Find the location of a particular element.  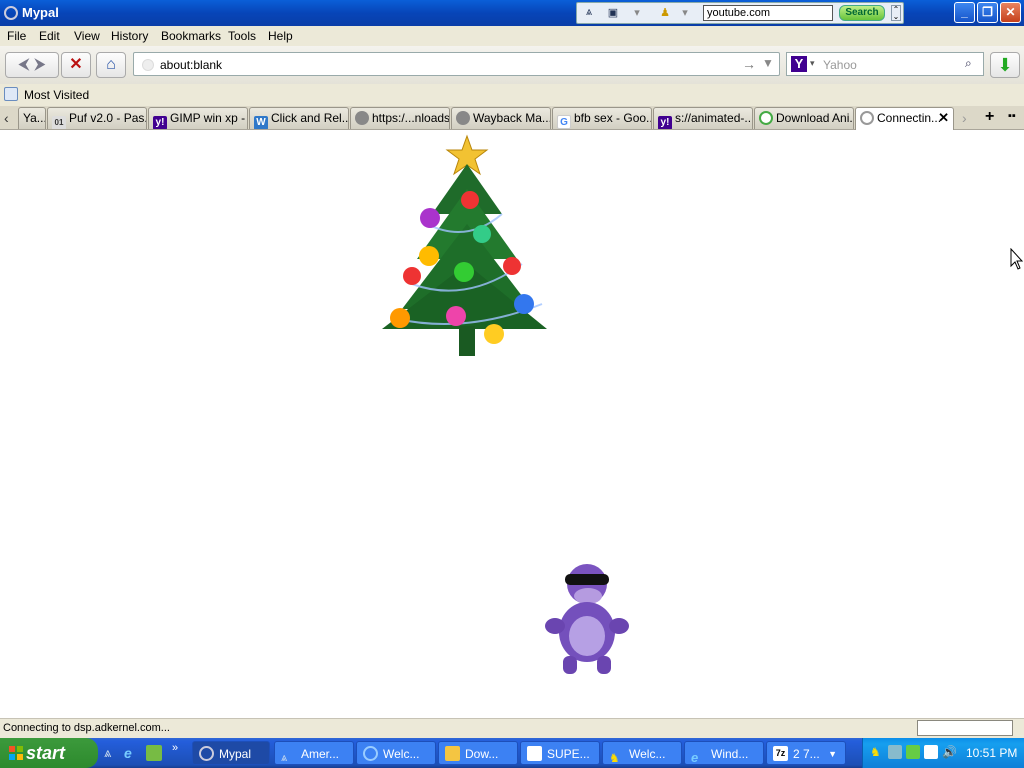

puf-icon: 01 is located at coordinates (59, 122).